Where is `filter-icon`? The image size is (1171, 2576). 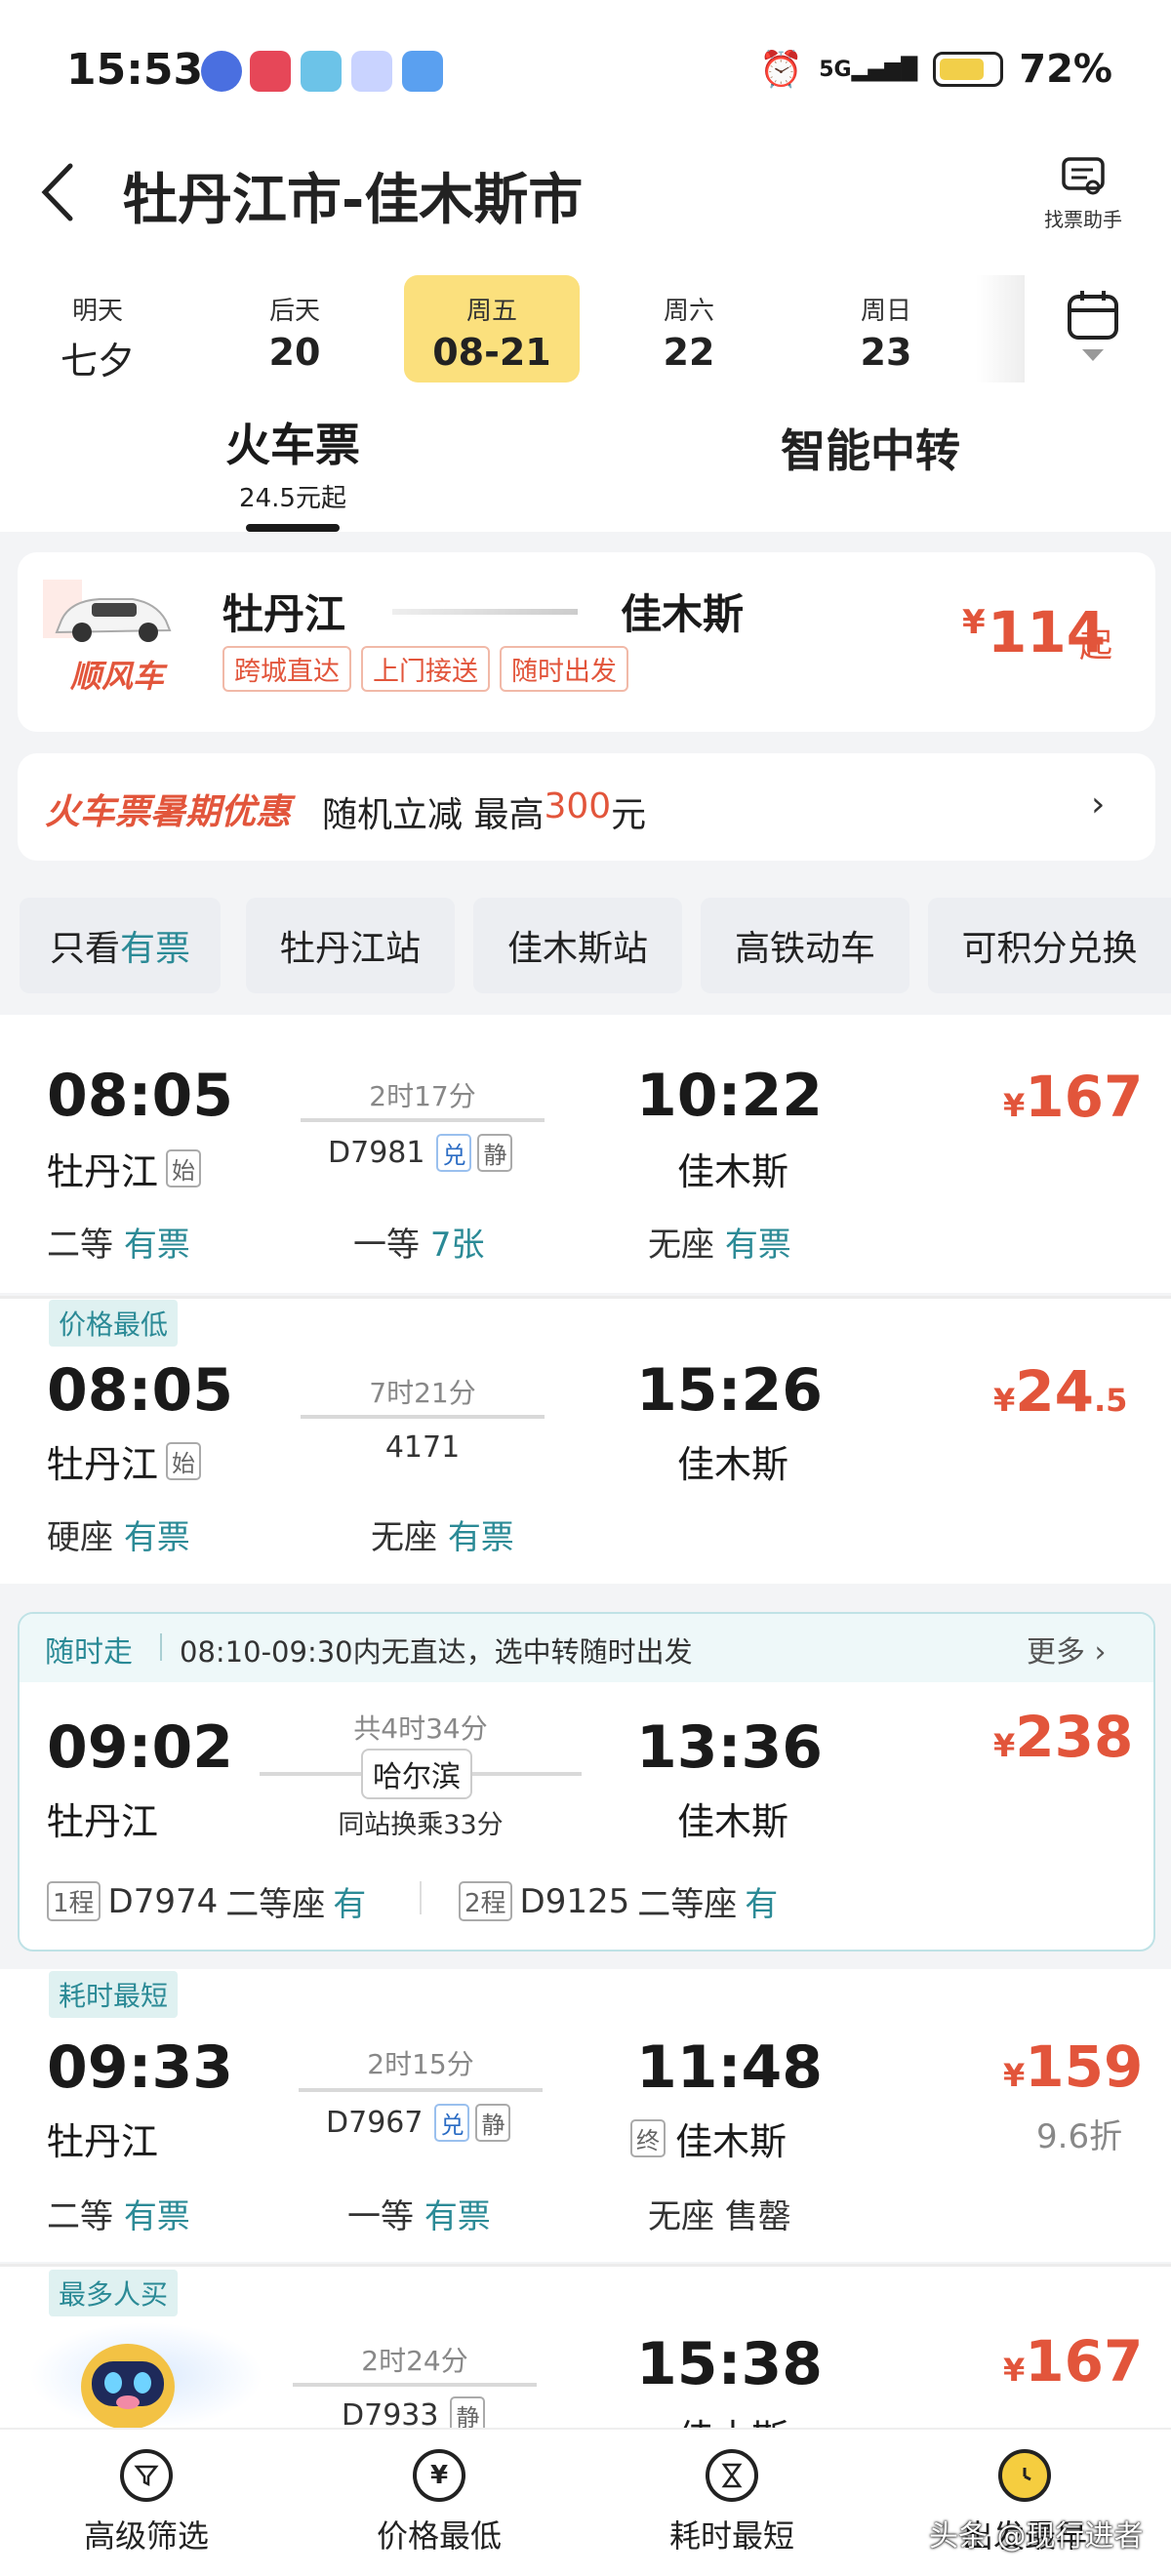 filter-icon is located at coordinates (146, 2475).